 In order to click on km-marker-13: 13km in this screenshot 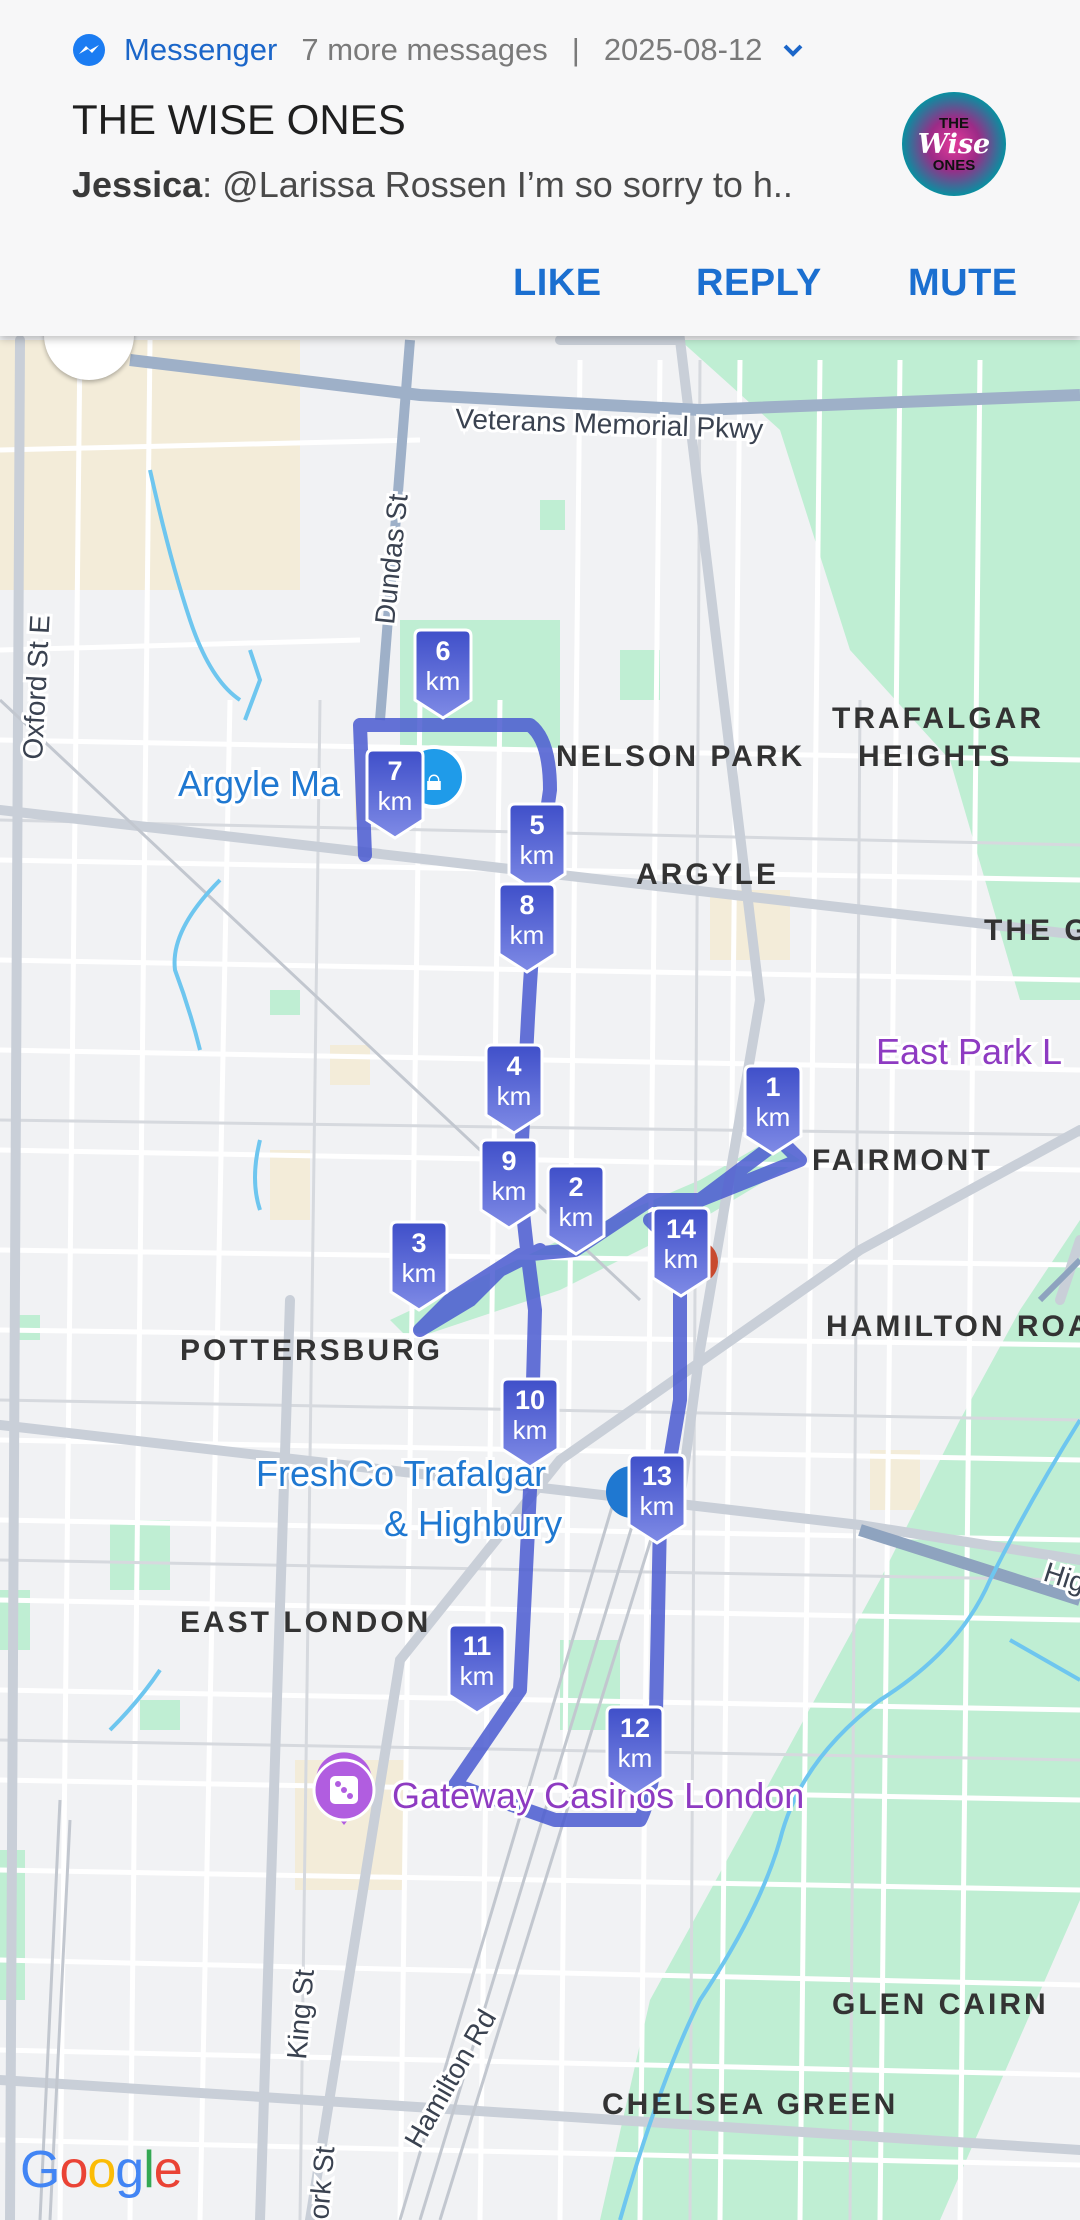, I will do `click(657, 1499)`.